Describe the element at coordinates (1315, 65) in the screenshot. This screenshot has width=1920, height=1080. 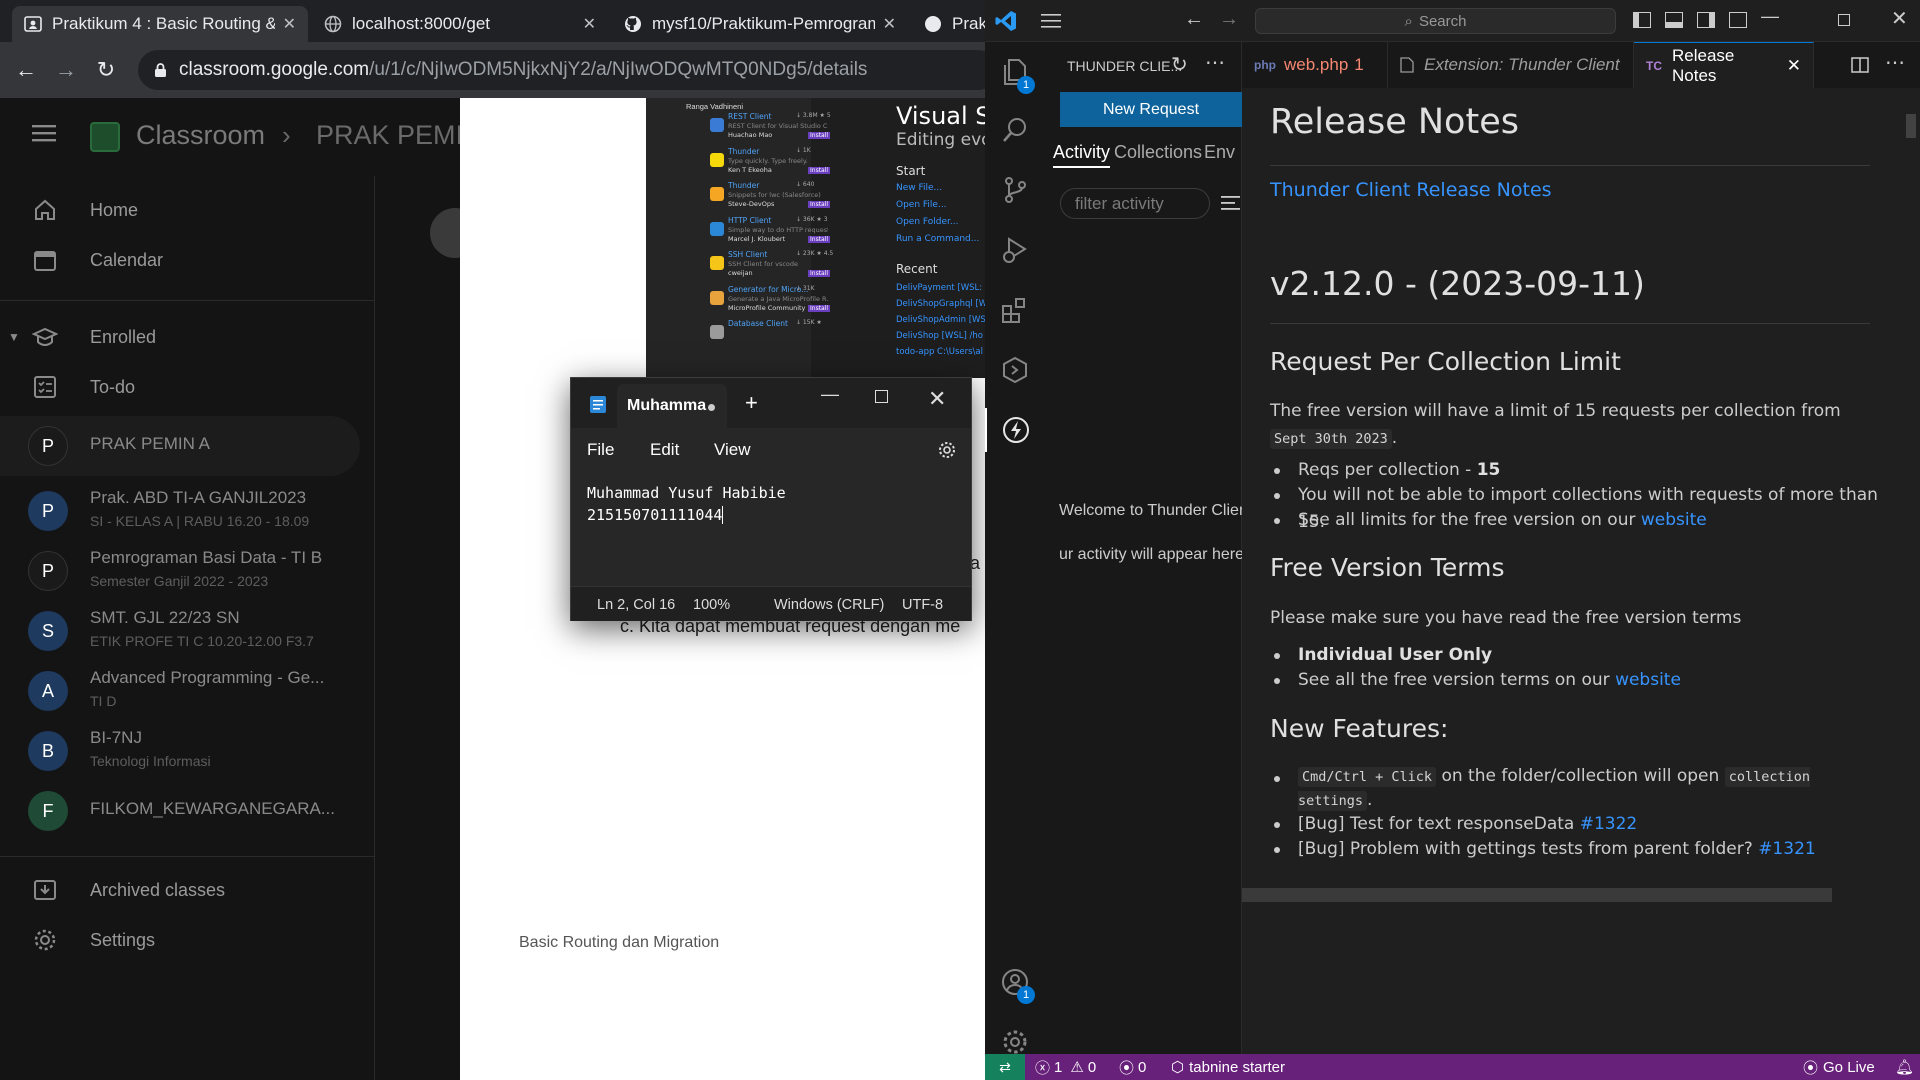
I see `tab-web-php: php web.php 1` at that location.